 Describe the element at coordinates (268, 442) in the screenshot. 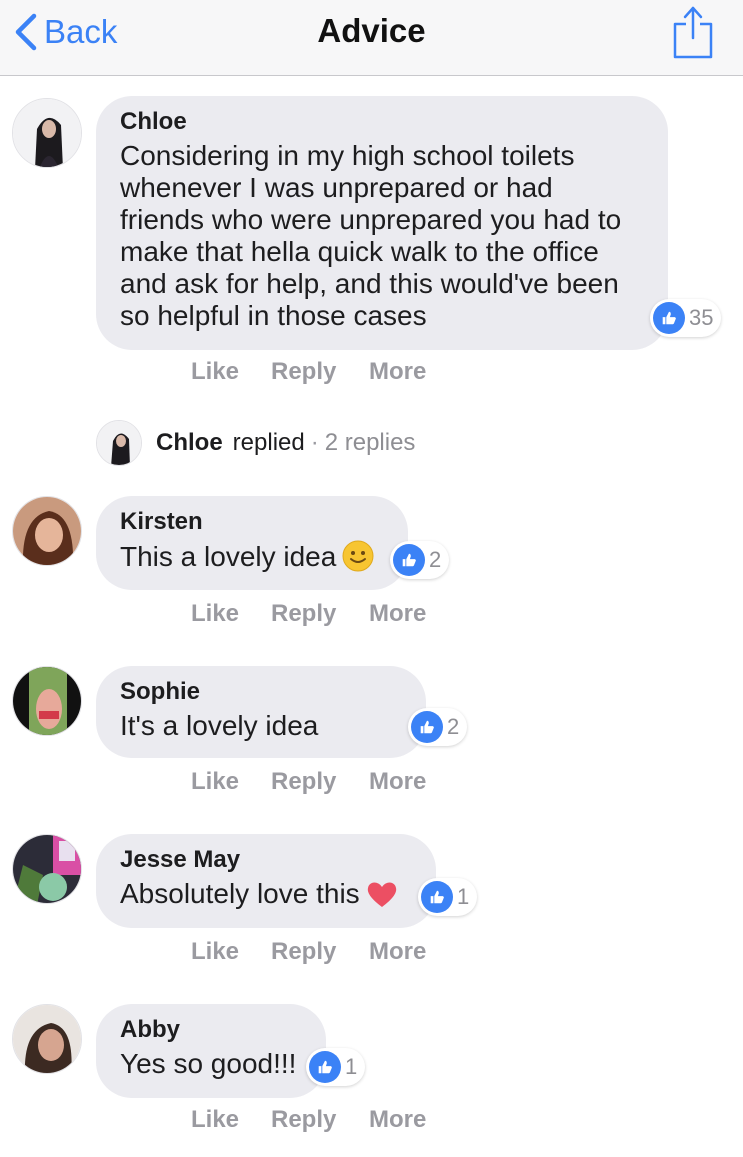

I see `replied-label: replied` at that location.